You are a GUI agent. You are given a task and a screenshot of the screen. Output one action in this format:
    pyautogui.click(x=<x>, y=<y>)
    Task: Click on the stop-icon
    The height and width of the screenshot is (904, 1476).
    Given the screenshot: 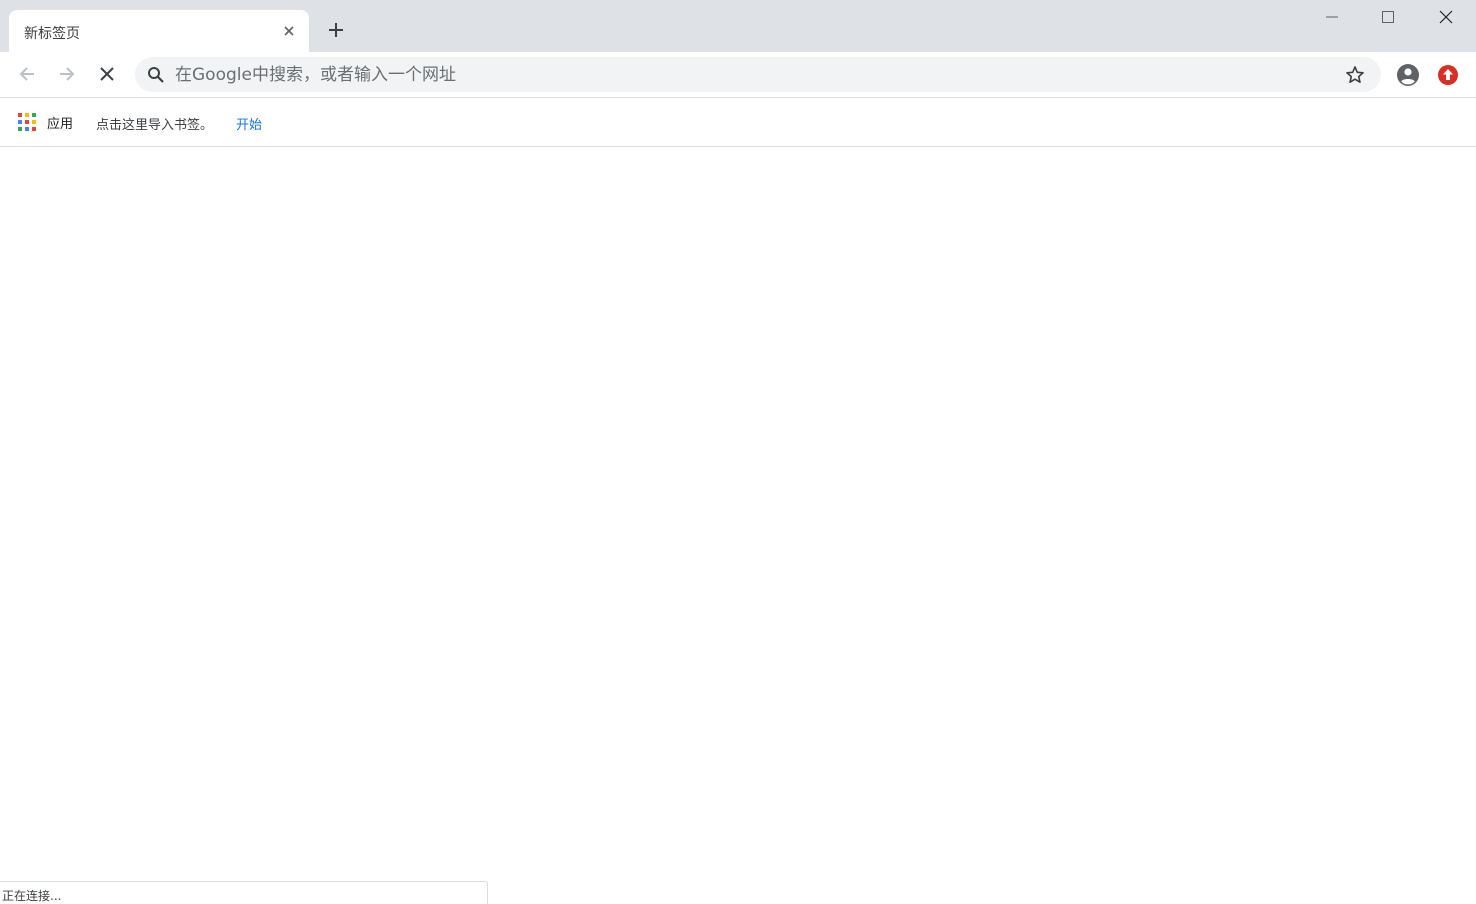 What is the action you would take?
    pyautogui.click(x=107, y=74)
    